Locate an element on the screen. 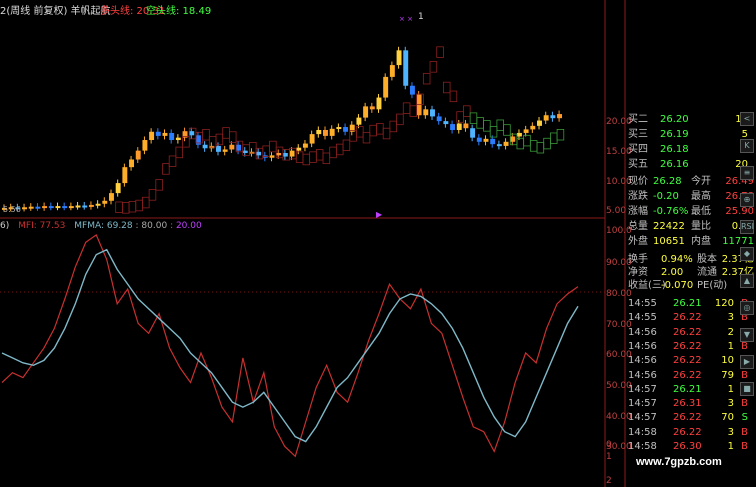 This screenshot has width=756, height=487. toolbar-button: < is located at coordinates (747, 119).